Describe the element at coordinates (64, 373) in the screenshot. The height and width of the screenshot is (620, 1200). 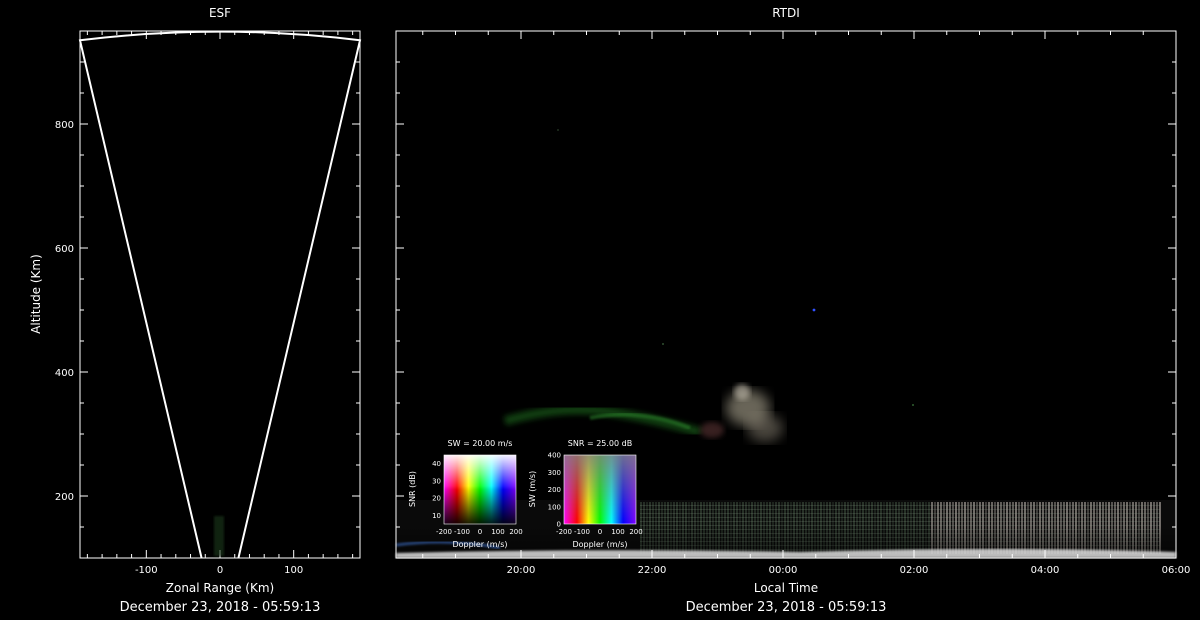
I see `esf-y-tick-label: 400` at that location.